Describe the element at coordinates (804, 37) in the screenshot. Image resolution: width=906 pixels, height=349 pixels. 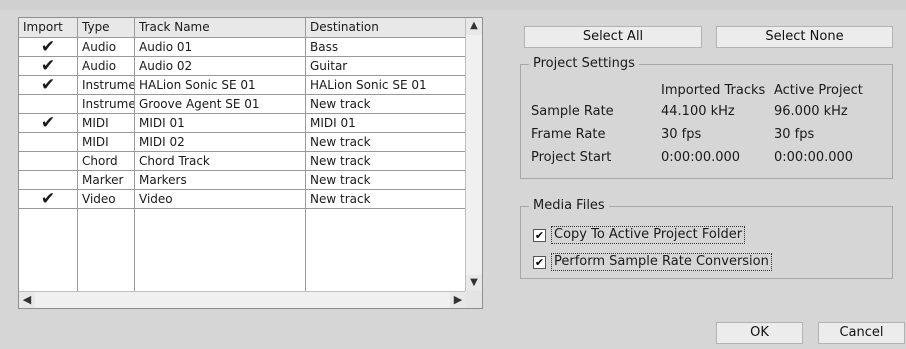
I see `select-none-button: Select None` at that location.